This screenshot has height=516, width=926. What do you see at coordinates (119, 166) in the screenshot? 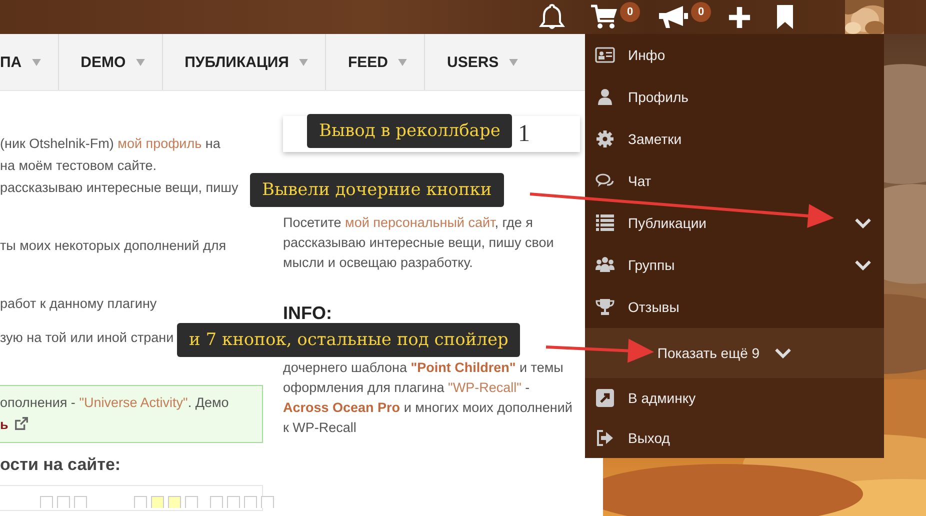
I see `paragraph: (ник Otshelnik-Fm) мой профиль на на моём тестовом сайте. рассказываю интересные вещи, пишу` at bounding box center [119, 166].